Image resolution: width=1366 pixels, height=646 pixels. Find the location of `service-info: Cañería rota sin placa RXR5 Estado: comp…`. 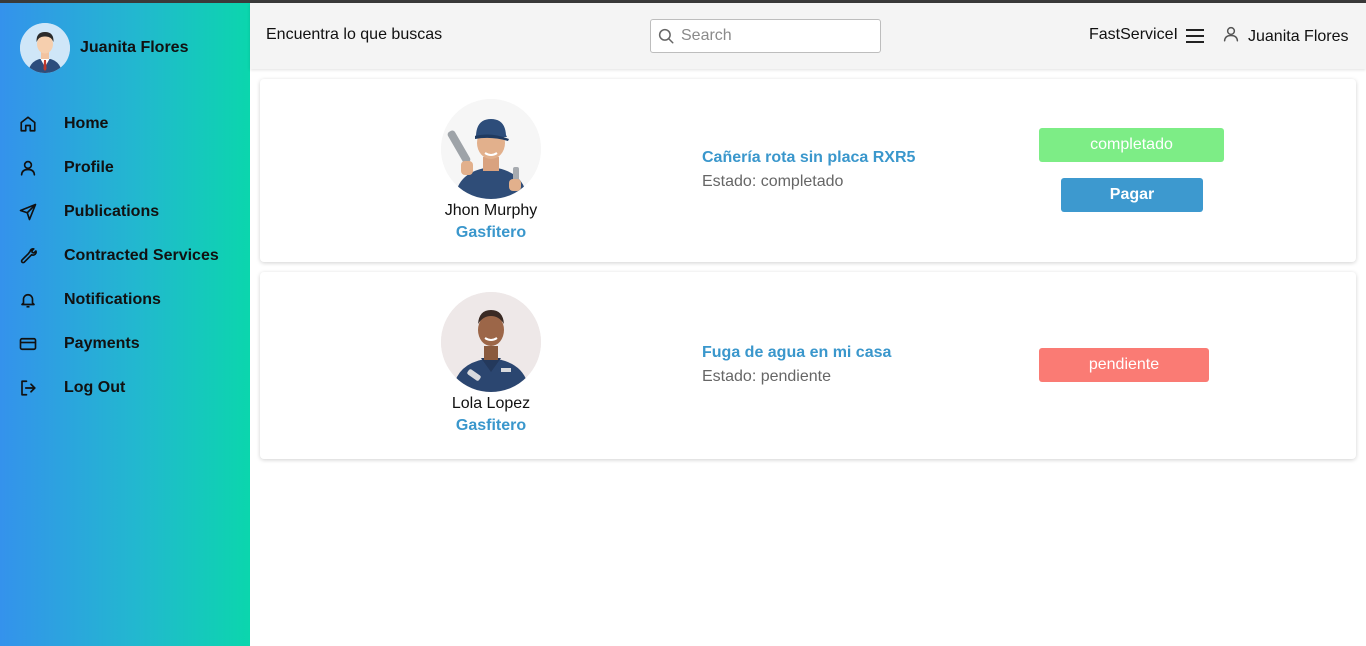

service-info: Cañería rota sin placa RXR5 Estado: comp… is located at coordinates (808, 170).